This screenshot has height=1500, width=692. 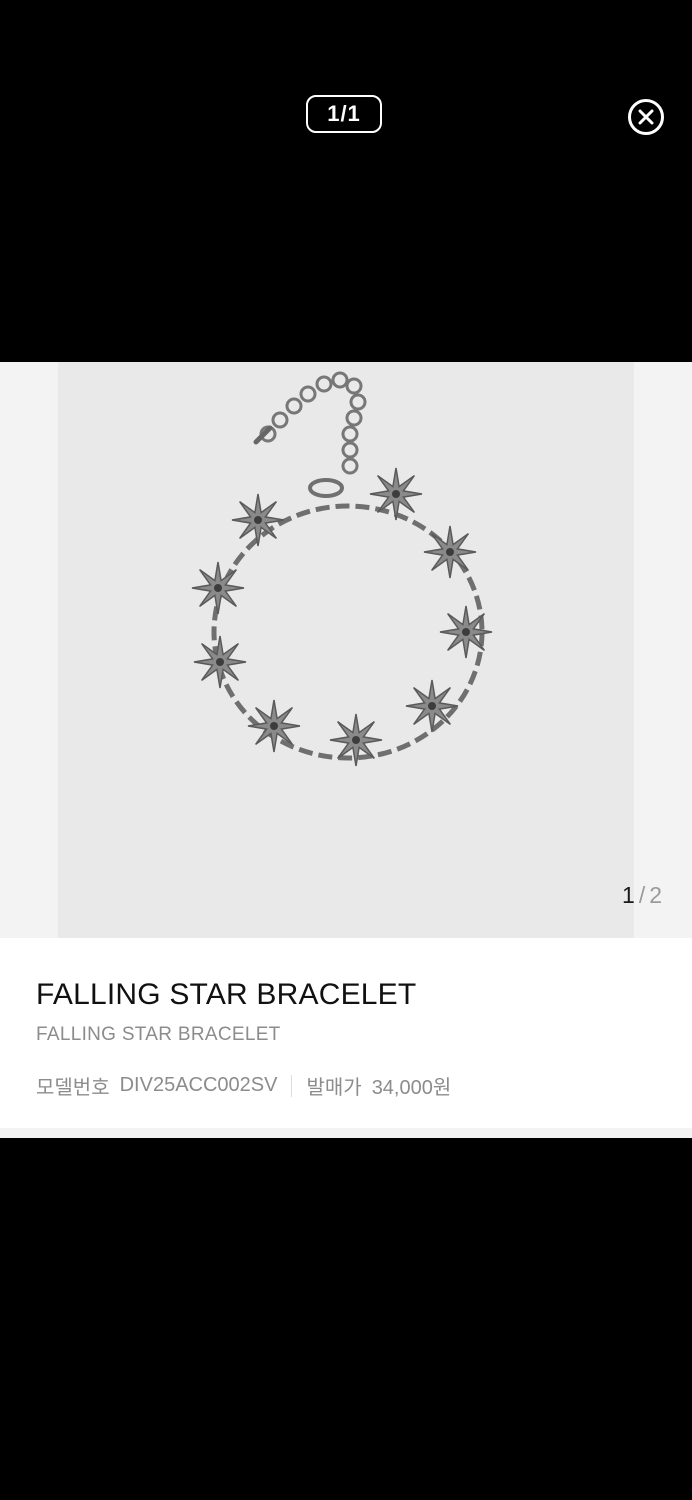 What do you see at coordinates (342, 569) in the screenshot?
I see `bracelet-image` at bounding box center [342, 569].